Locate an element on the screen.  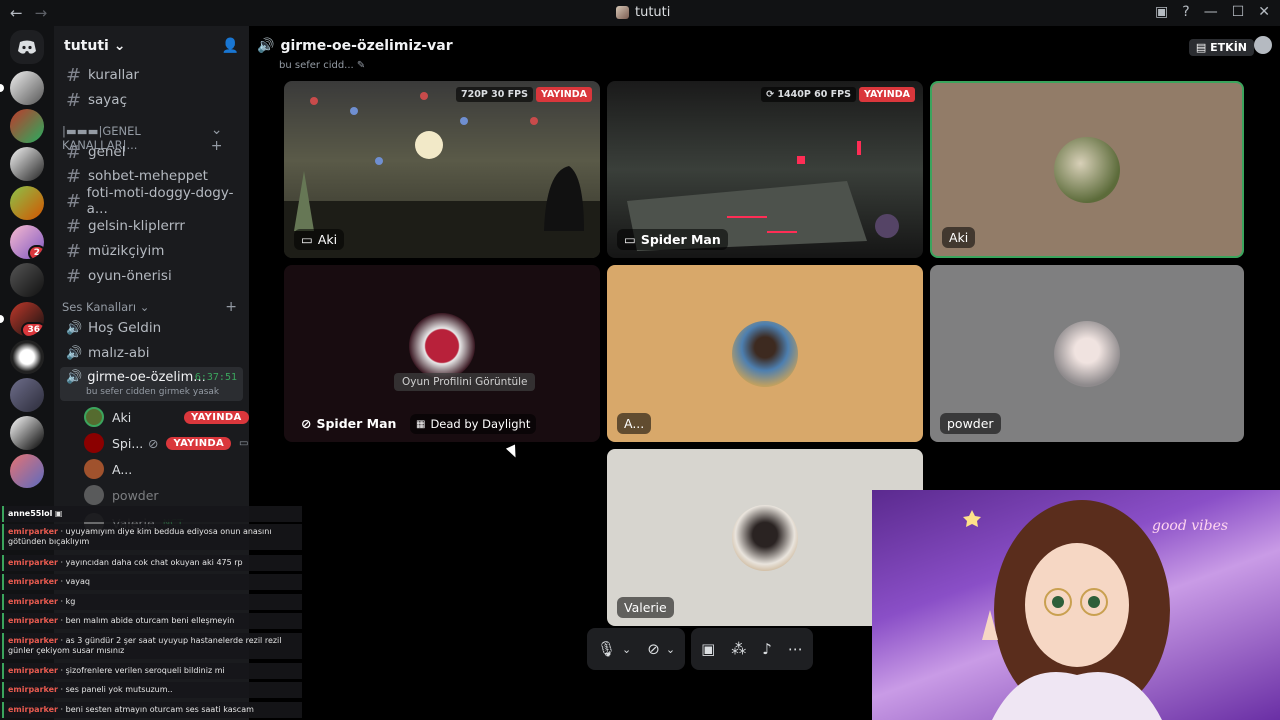
screen-icon: ▭ is located at coordinates (244, 443).